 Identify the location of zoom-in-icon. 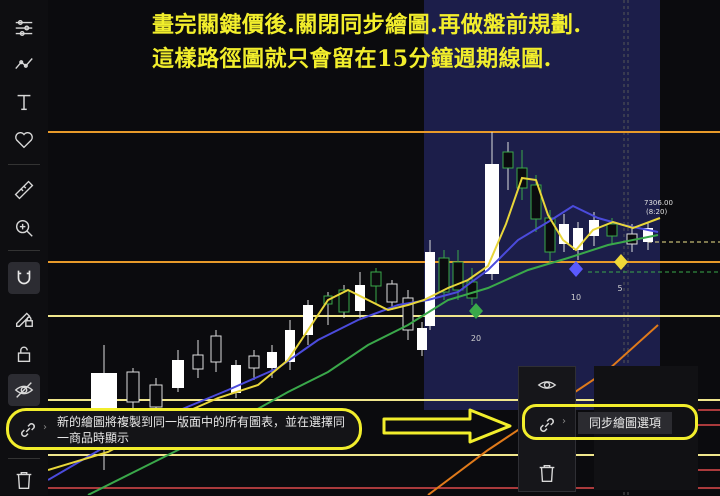
(24, 228).